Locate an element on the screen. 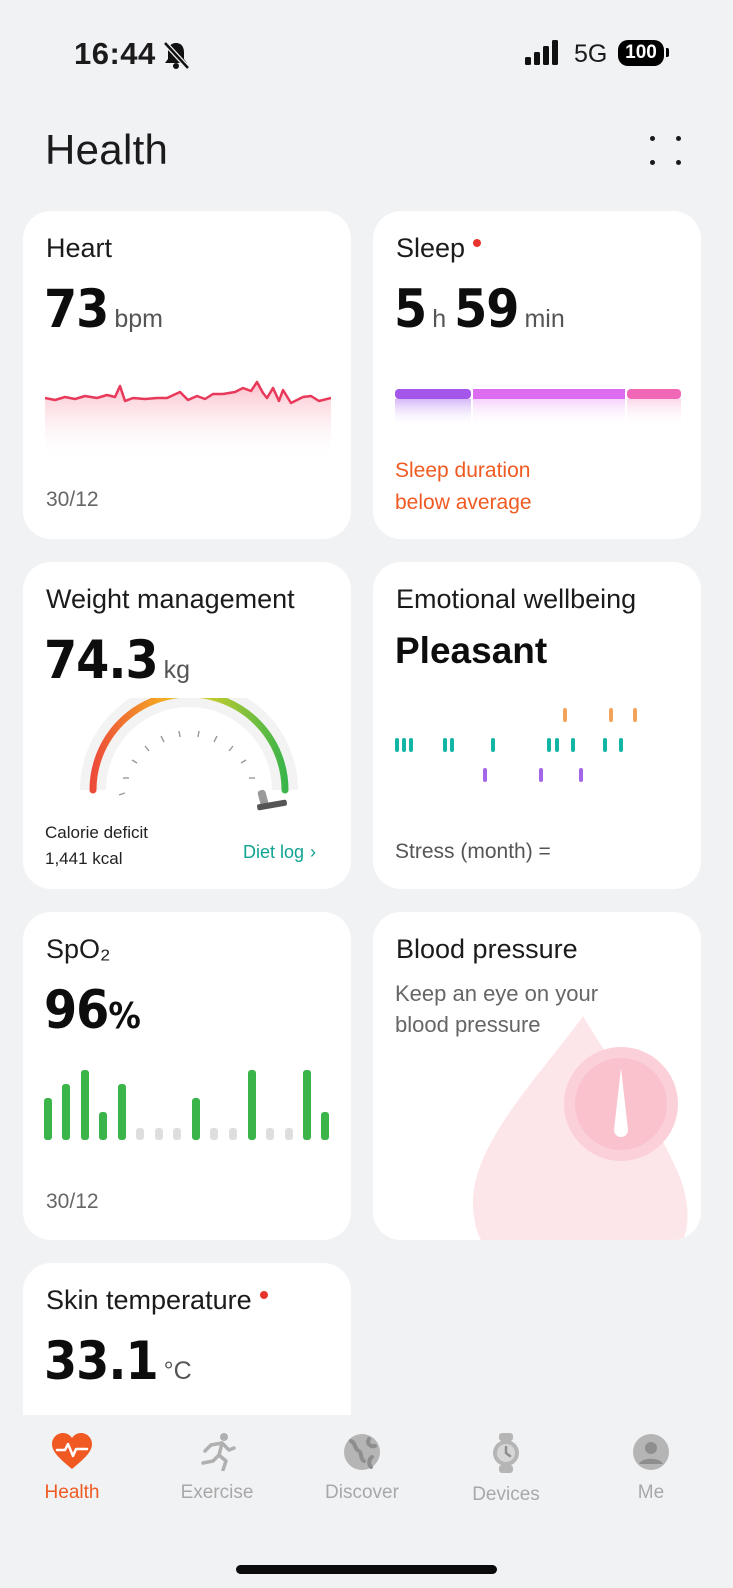  bell-muted-icon is located at coordinates (176, 55).